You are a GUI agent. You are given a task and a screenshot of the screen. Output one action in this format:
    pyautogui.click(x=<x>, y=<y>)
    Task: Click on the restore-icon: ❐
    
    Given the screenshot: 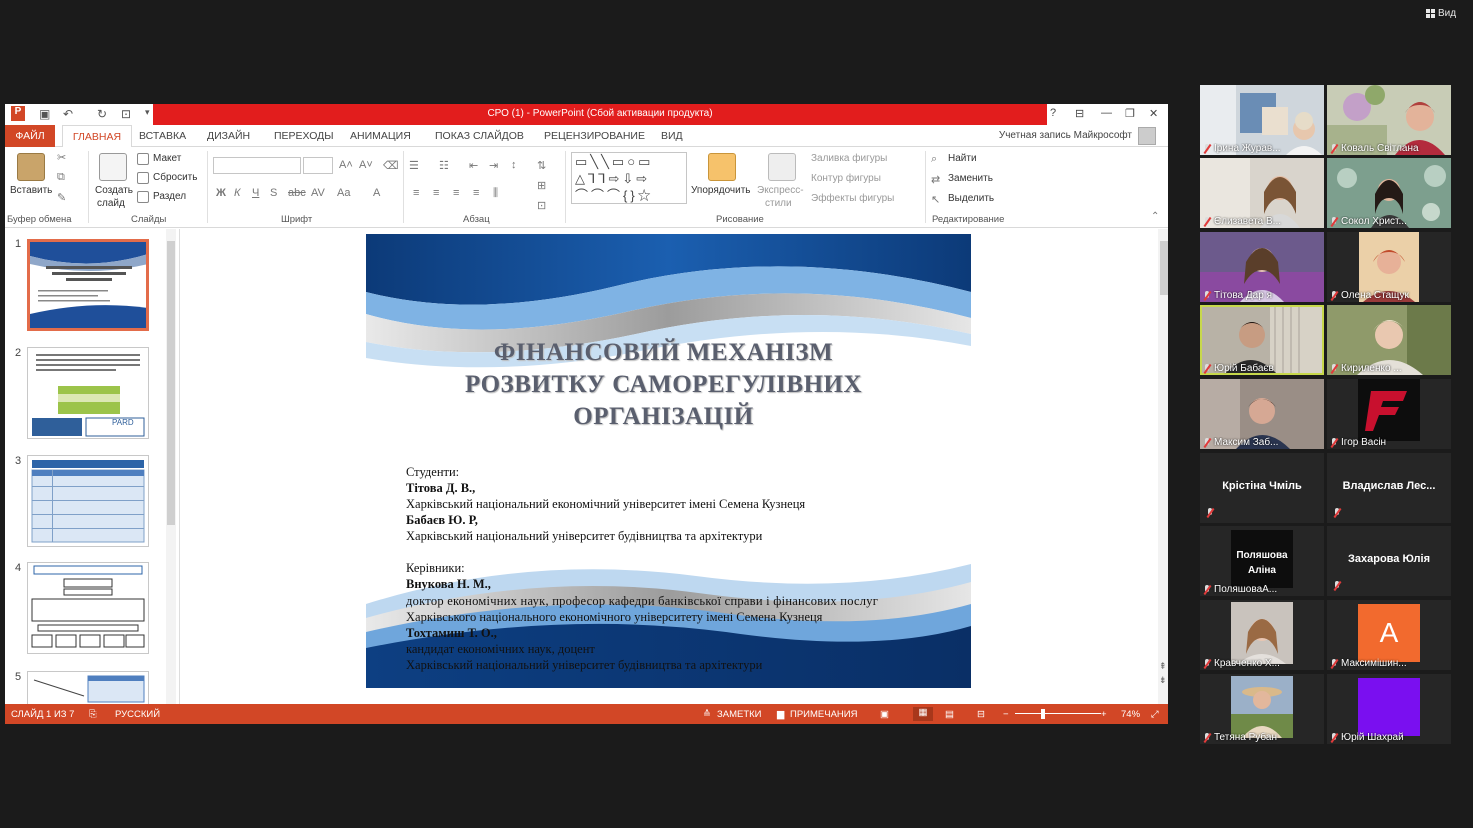 What is the action you would take?
    pyautogui.click(x=1130, y=113)
    